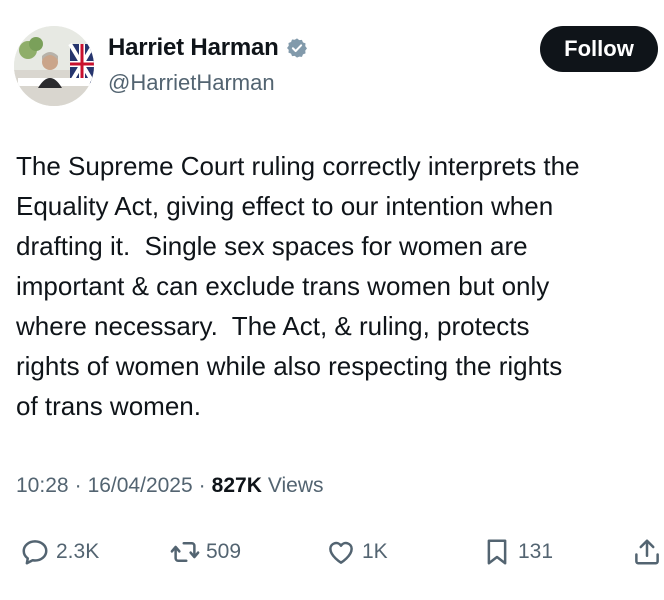  I want to click on reply-button: 2.3K, so click(59, 552).